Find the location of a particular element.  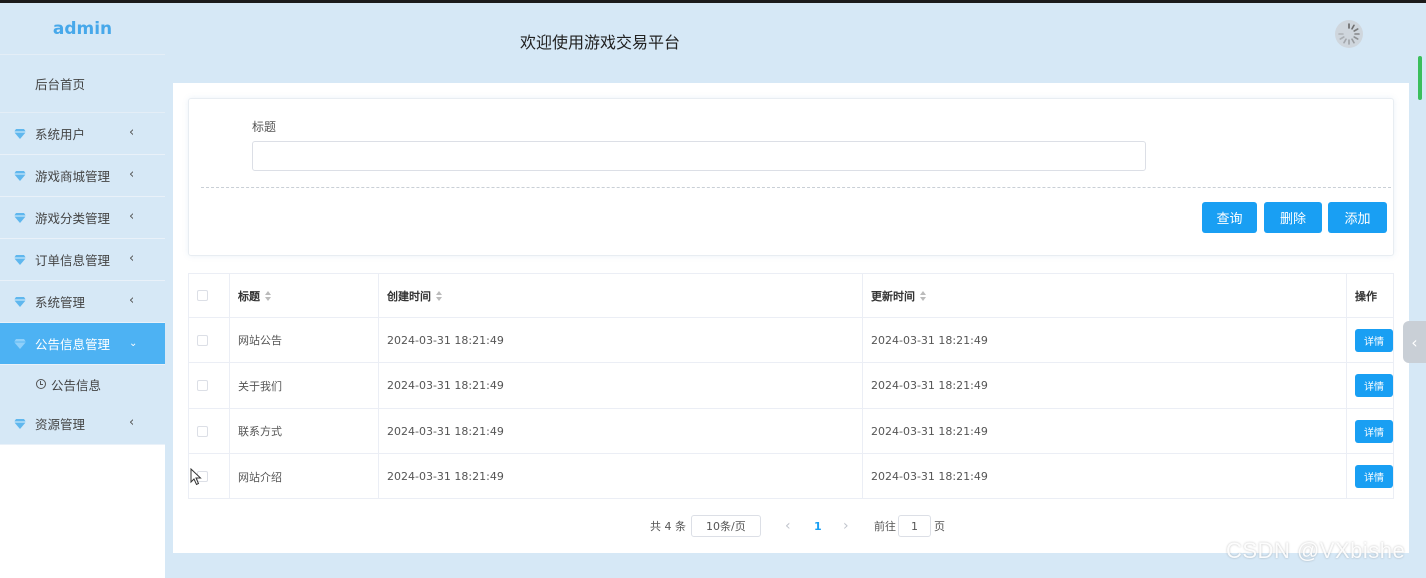

page-size-select: 10条/页 is located at coordinates (726, 526).